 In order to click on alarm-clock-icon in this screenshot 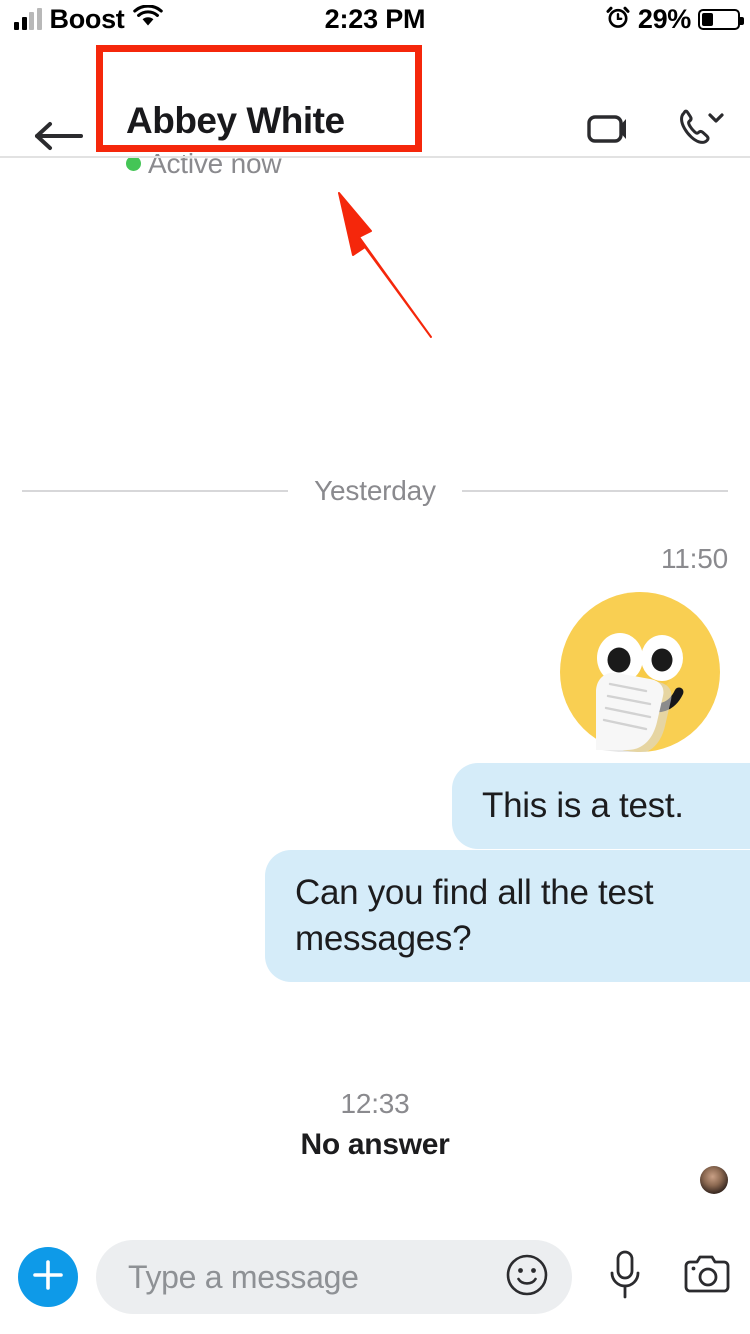, I will do `click(618, 19)`.